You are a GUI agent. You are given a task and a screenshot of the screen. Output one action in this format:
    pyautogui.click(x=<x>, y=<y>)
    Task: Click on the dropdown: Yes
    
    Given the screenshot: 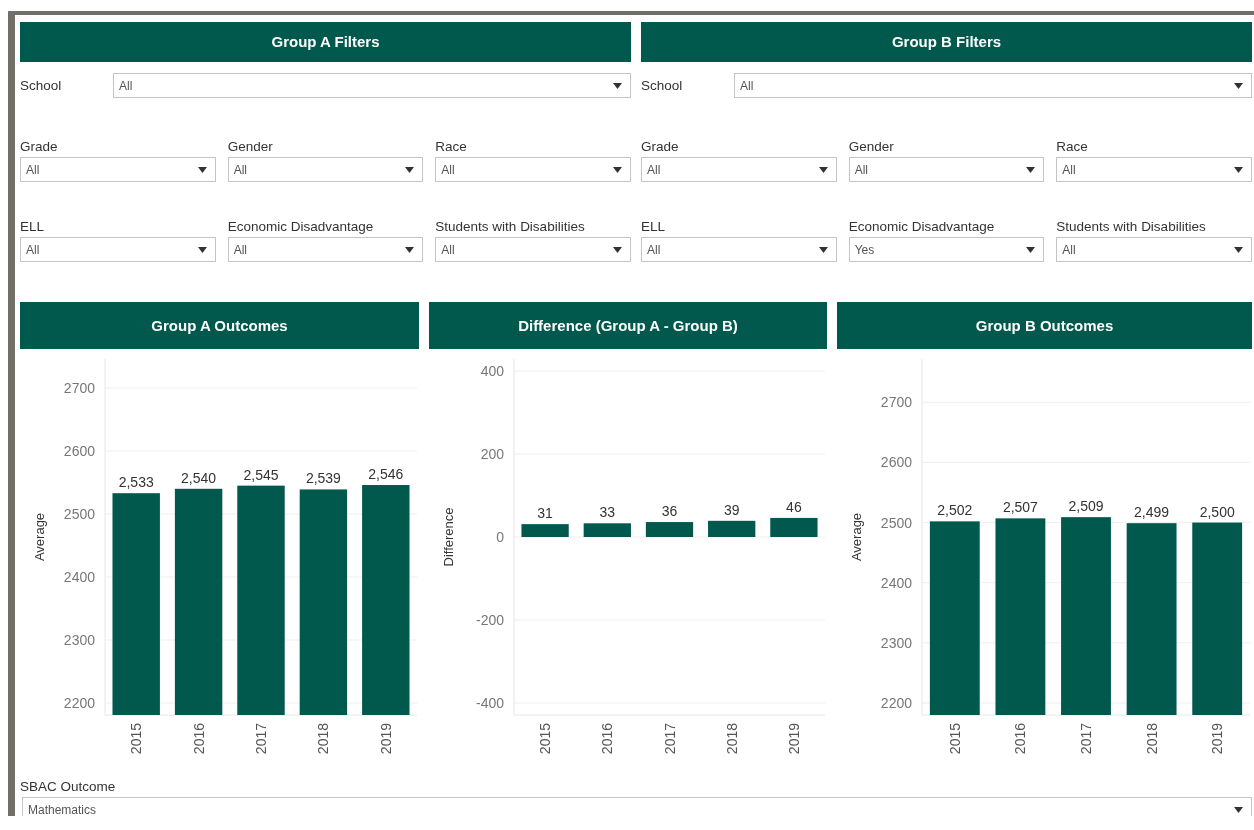 What is the action you would take?
    pyautogui.click(x=946, y=249)
    